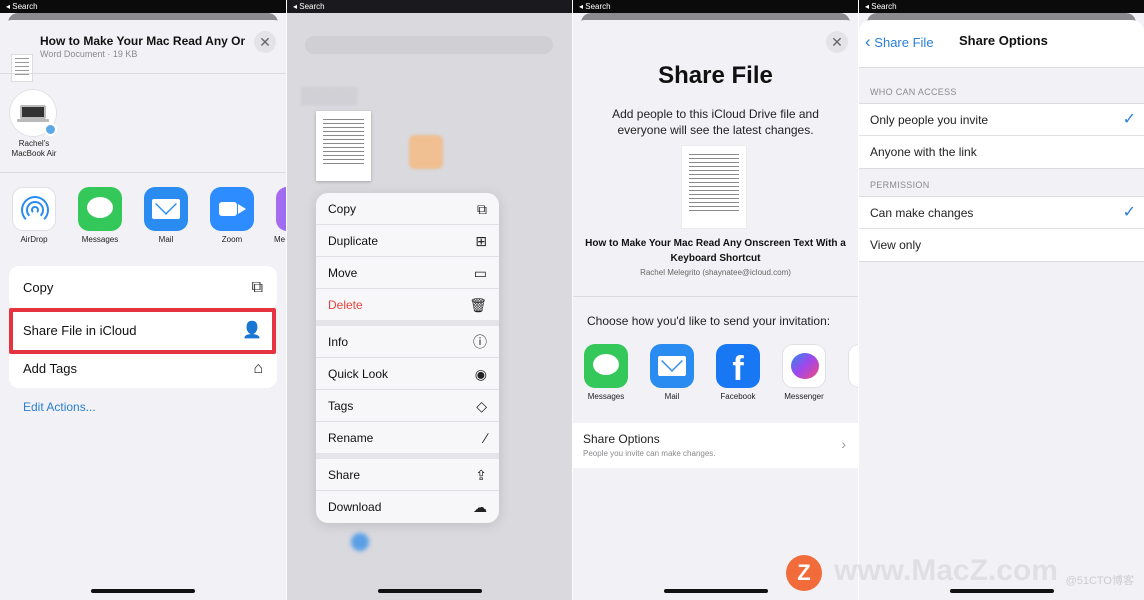  What do you see at coordinates (738, 366) in the screenshot?
I see `facebook-icon: f` at bounding box center [738, 366].